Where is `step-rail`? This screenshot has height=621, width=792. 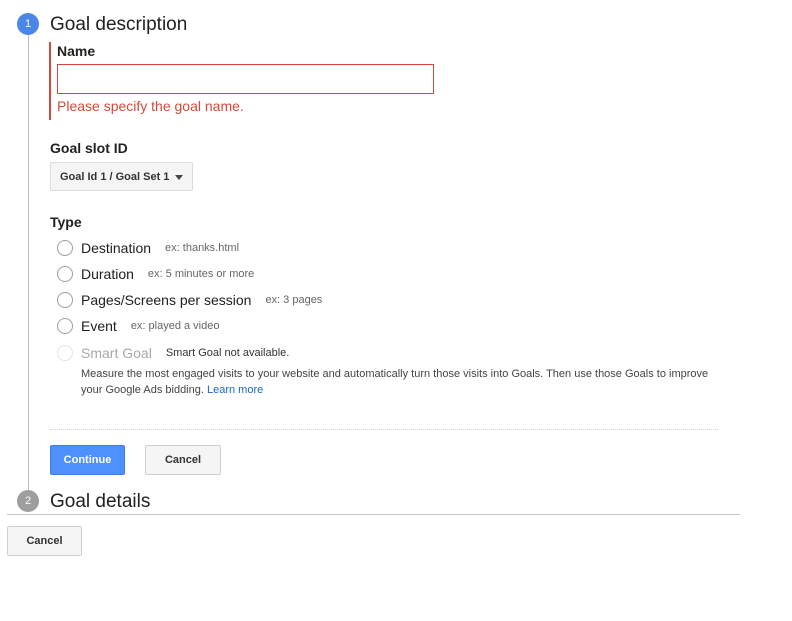
step-rail is located at coordinates (28, 259).